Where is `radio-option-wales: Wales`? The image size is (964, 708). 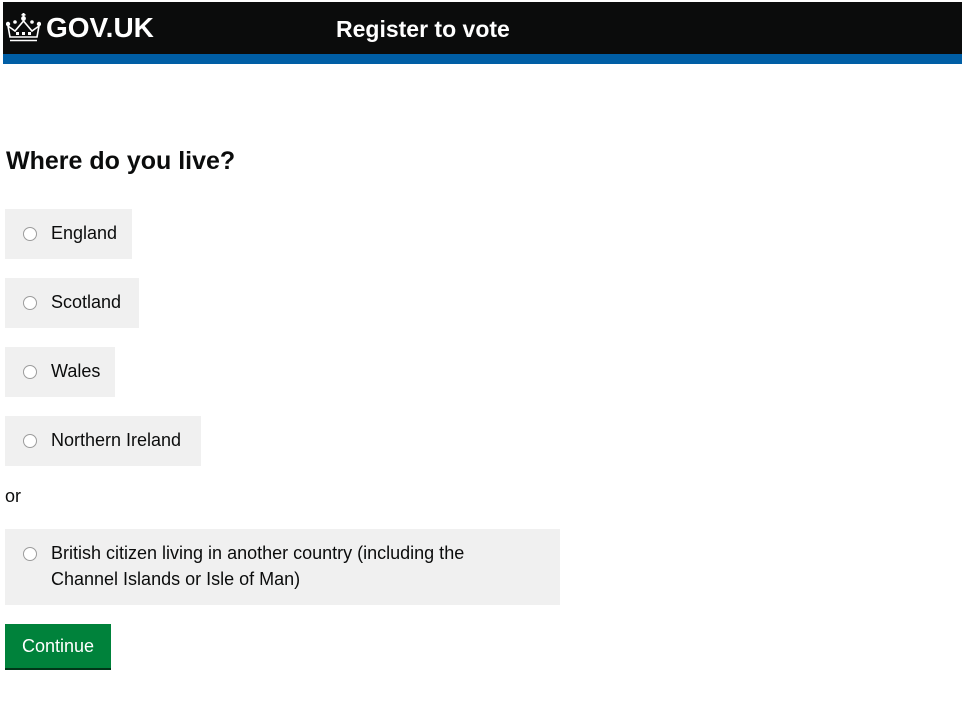
radio-option-wales: Wales is located at coordinates (60, 372).